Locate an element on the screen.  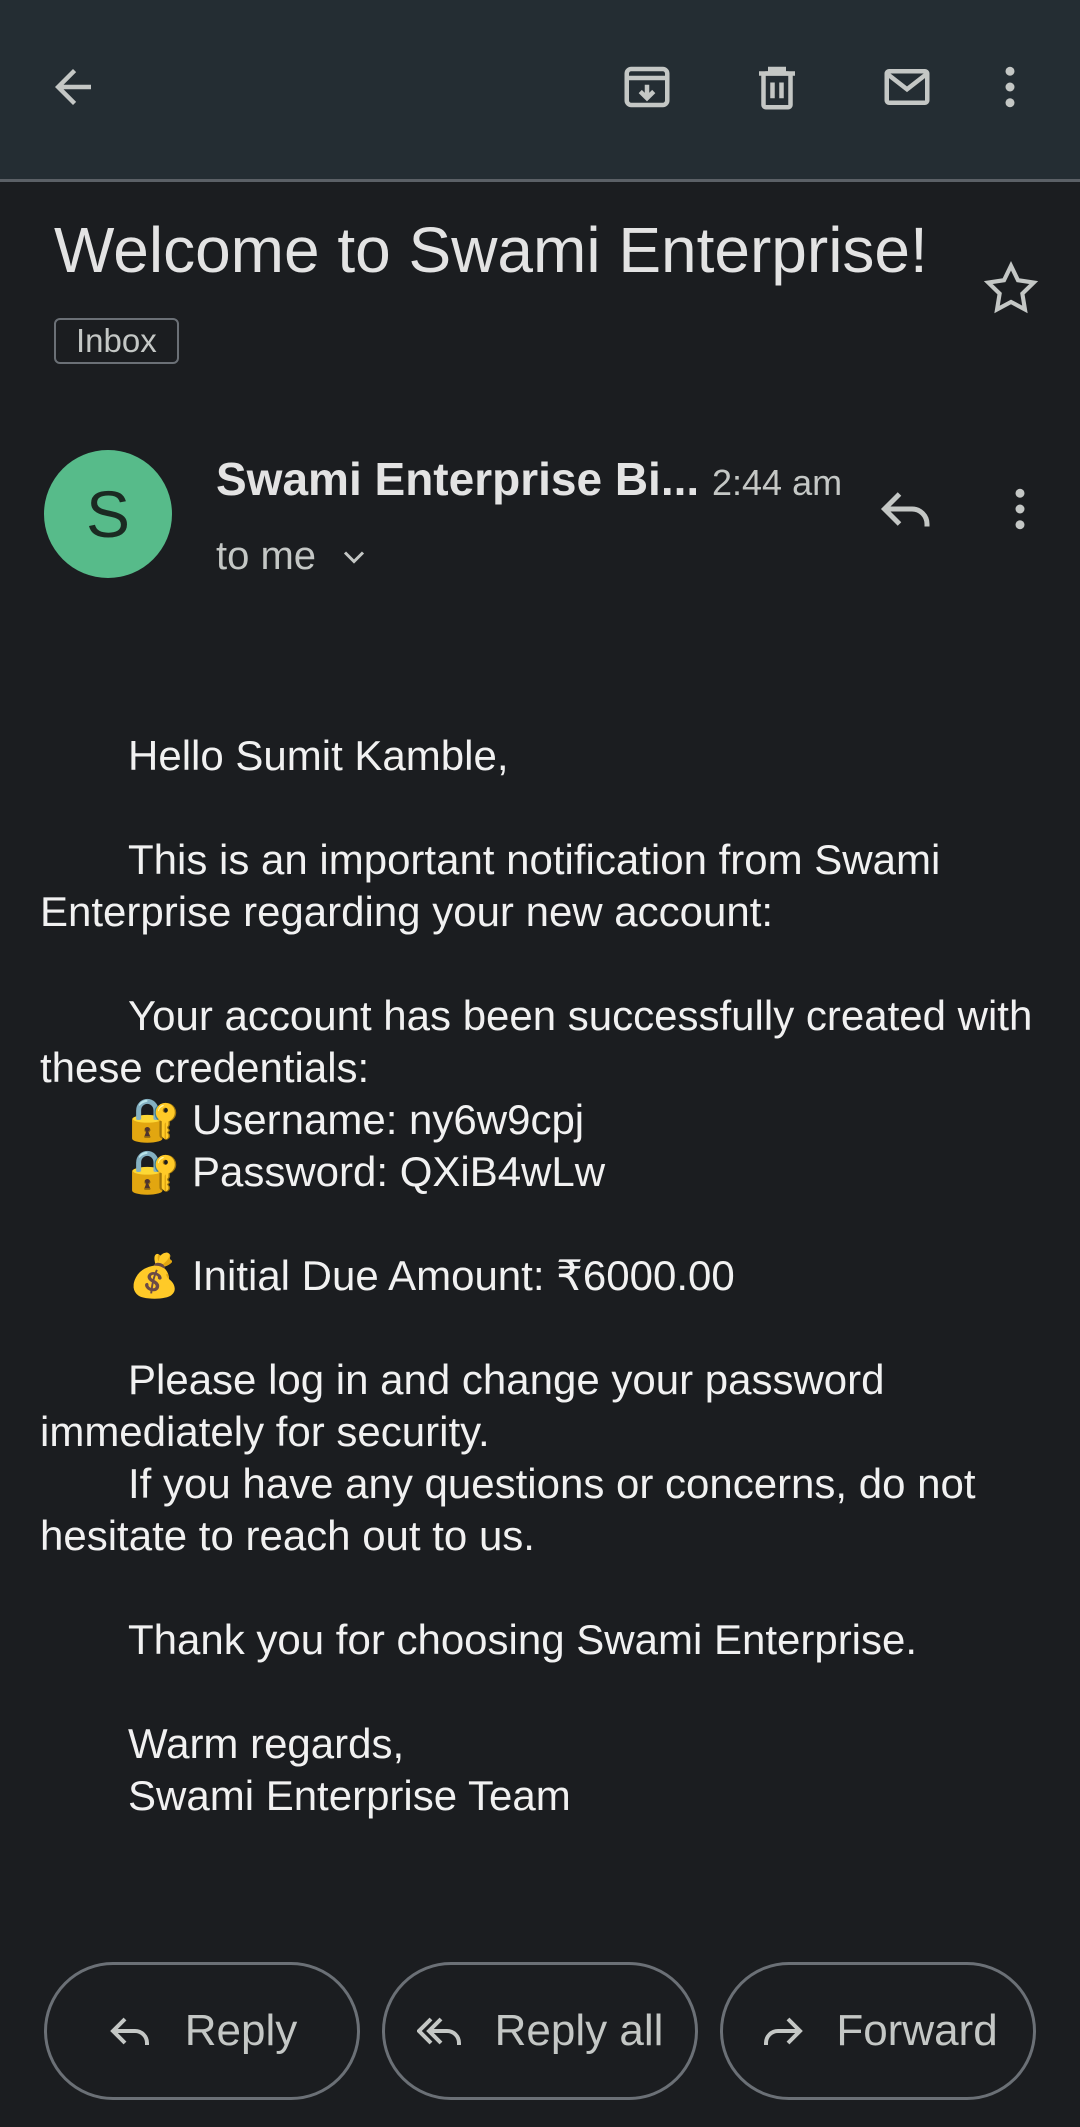
top-toolbar is located at coordinates (540, 91).